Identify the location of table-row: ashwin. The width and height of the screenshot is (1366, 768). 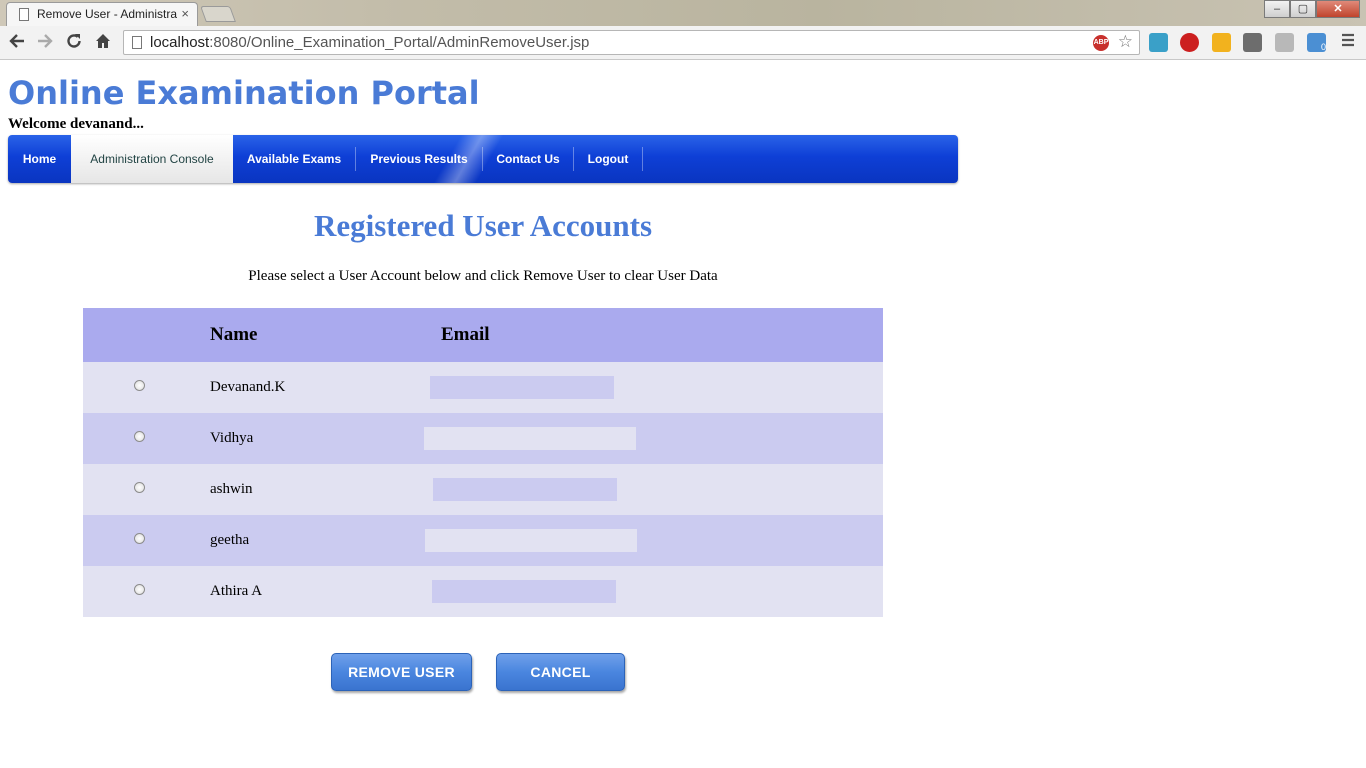
(483, 489).